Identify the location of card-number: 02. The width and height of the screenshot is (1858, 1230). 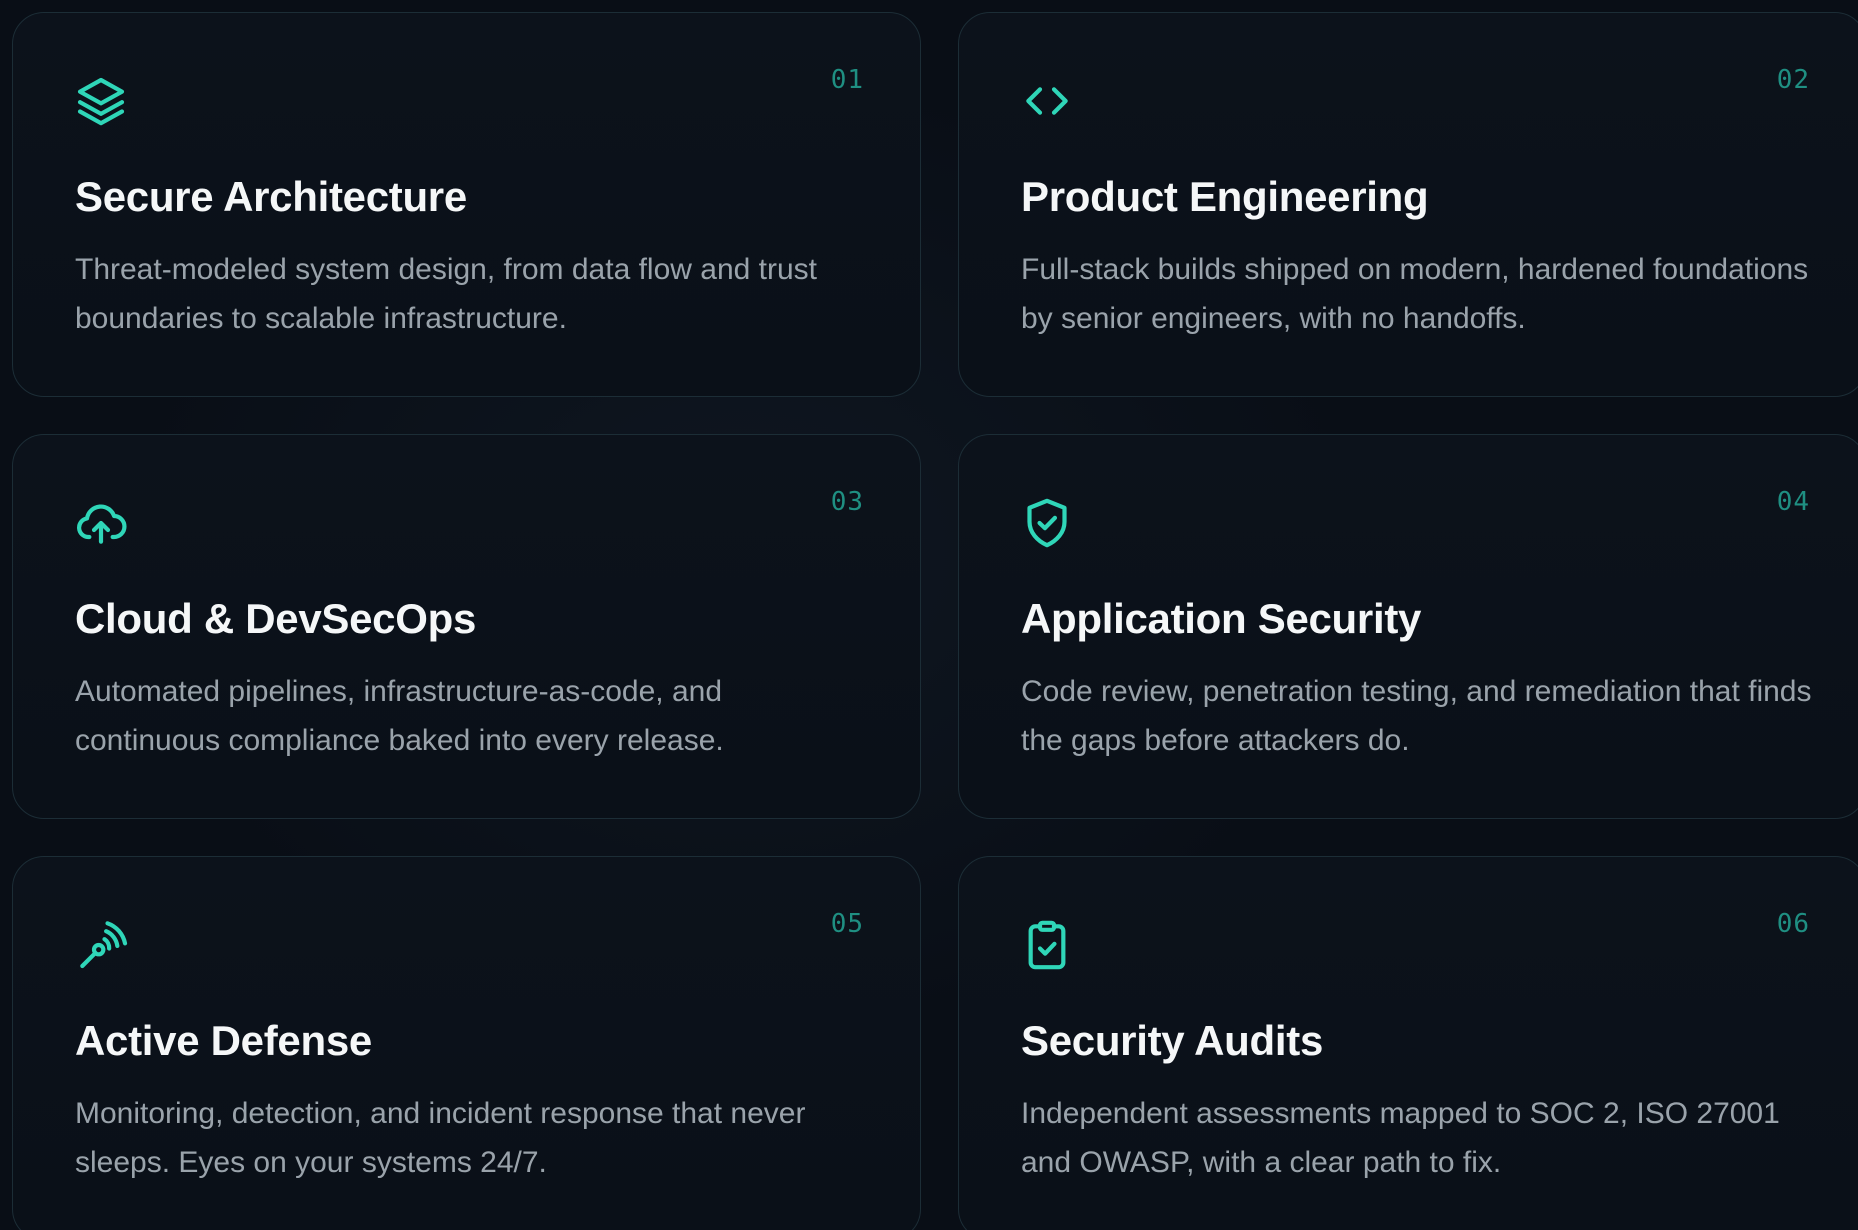
(1793, 80).